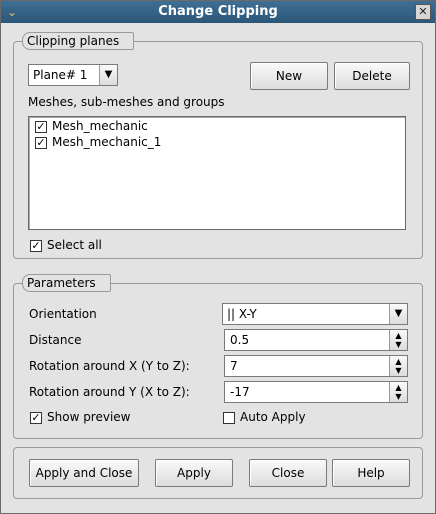 Image resolution: width=436 pixels, height=514 pixels. I want to click on distance-label: Distance, so click(55, 340).